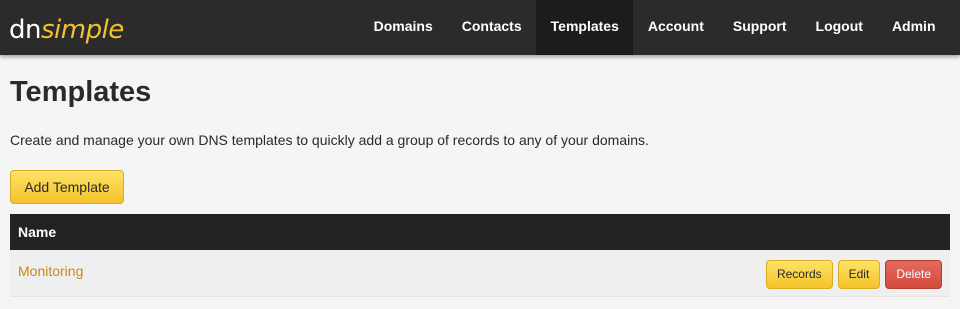 Image resolution: width=960 pixels, height=309 pixels. I want to click on add-template-button: Add Template, so click(67, 187).